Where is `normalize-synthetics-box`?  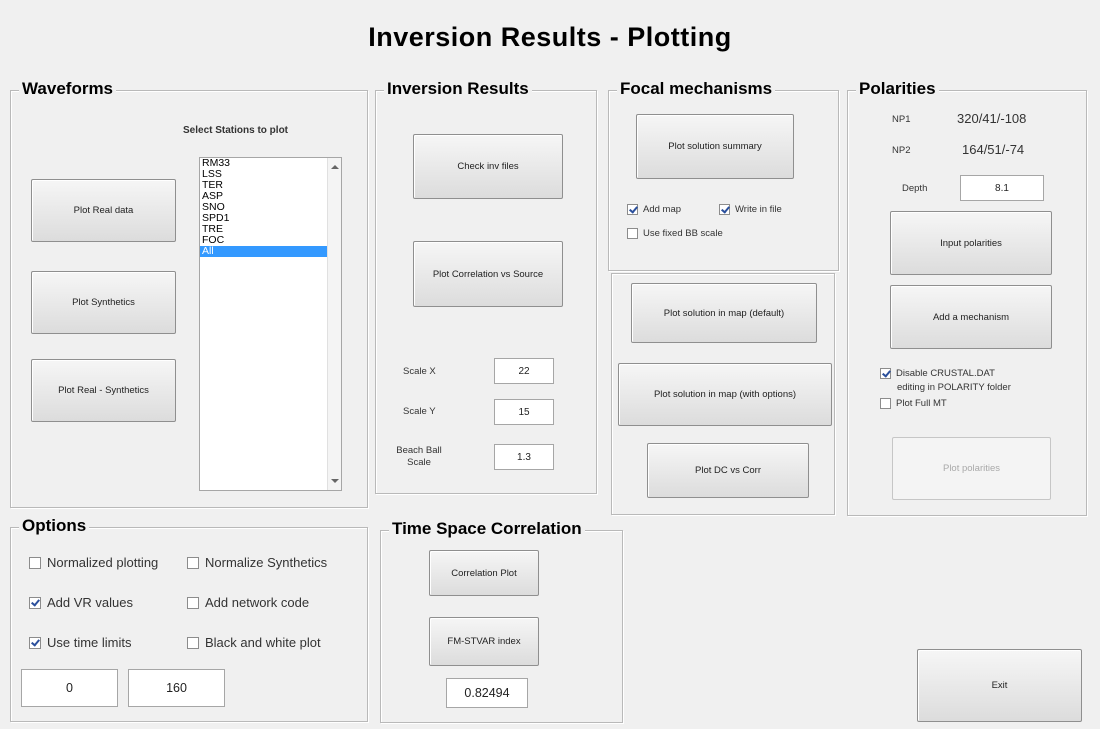
normalize-synthetics-box is located at coordinates (193, 562).